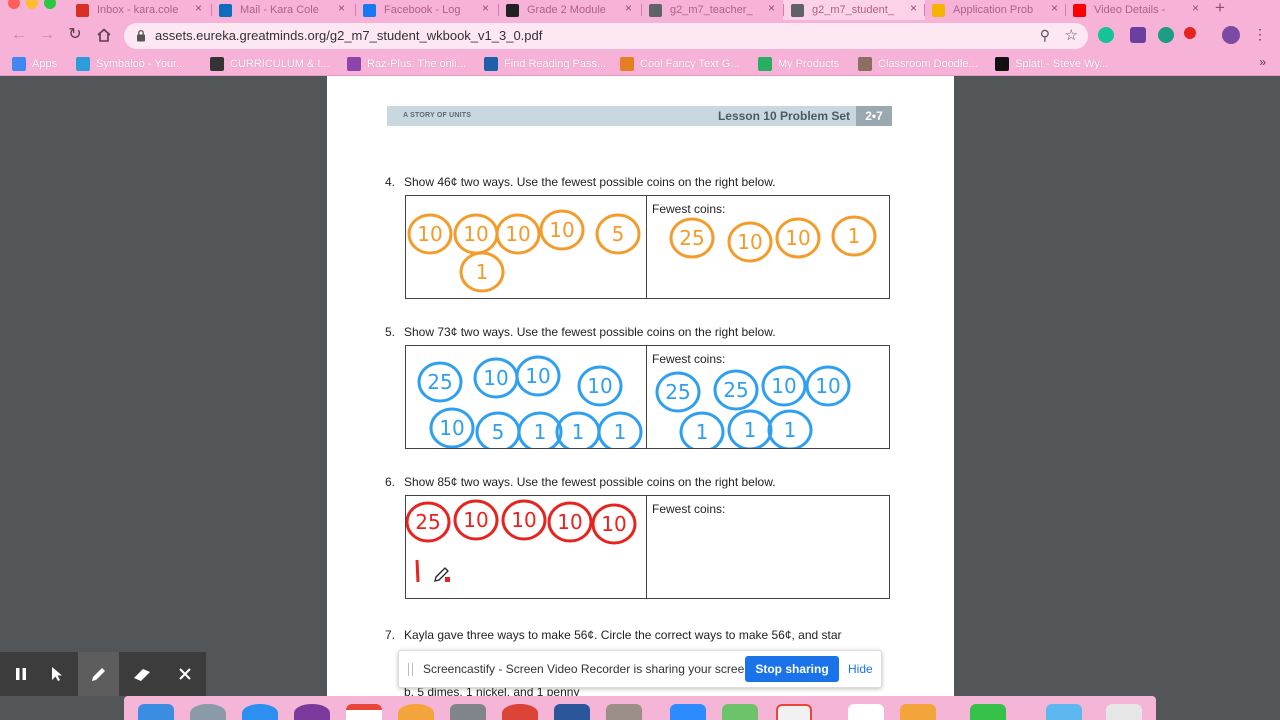 The height and width of the screenshot is (720, 1280). I want to click on extension-record-icon, so click(1190, 33).